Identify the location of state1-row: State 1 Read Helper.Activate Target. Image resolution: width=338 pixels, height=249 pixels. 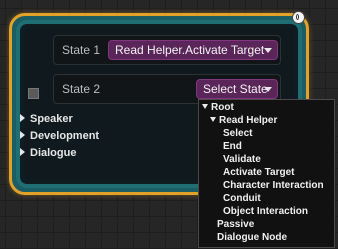
(167, 50).